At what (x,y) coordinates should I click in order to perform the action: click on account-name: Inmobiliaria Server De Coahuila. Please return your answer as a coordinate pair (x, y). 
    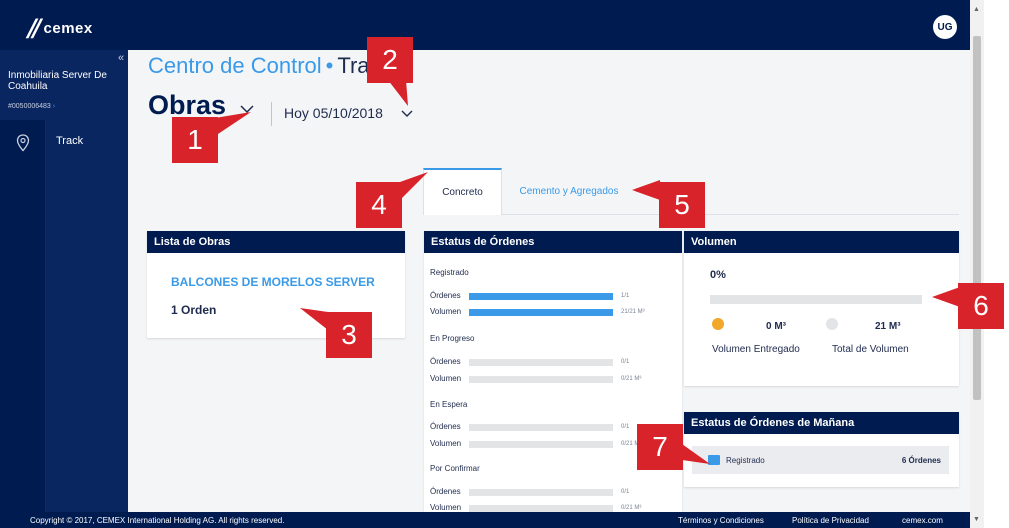
    Looking at the image, I should click on (57, 81).